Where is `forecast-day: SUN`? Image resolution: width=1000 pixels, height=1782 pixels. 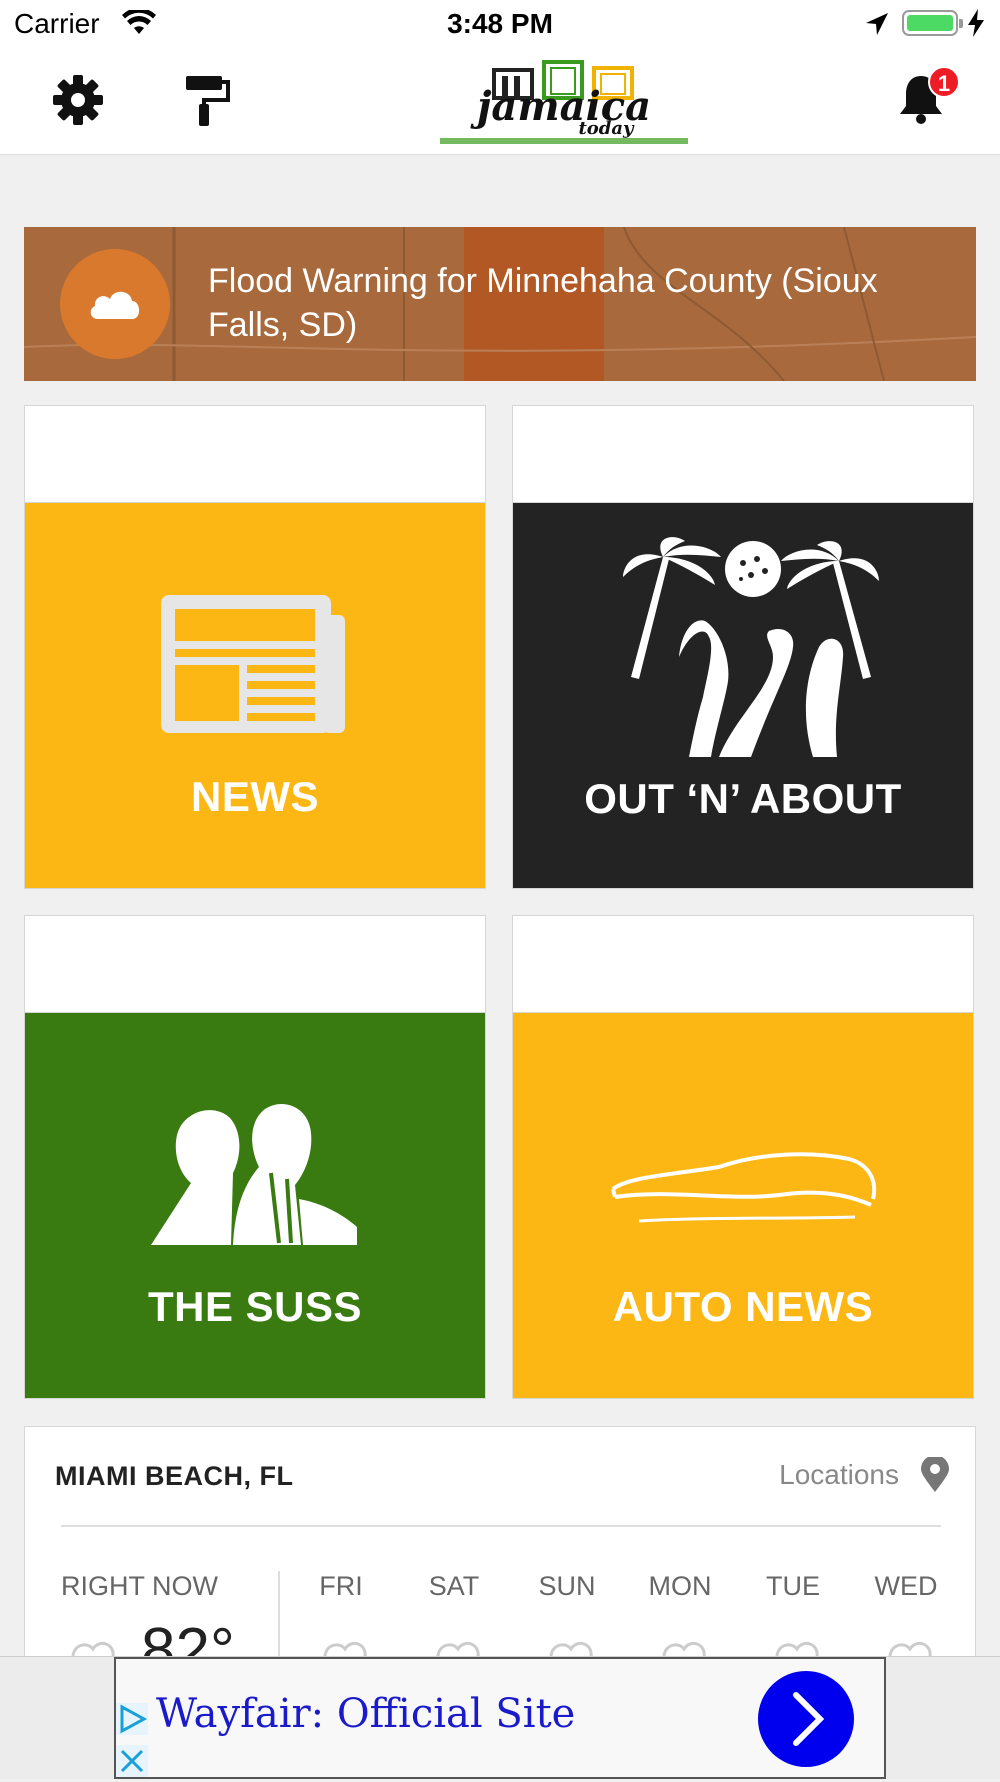
forecast-day: SUN is located at coordinates (567, 1586).